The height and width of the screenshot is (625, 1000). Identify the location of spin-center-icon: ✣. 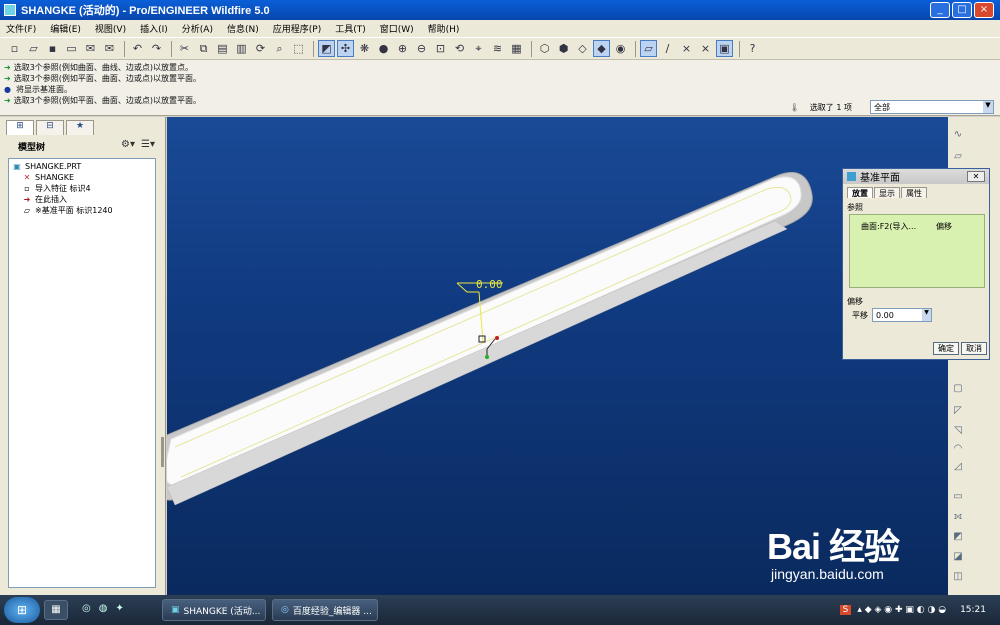
(345, 48).